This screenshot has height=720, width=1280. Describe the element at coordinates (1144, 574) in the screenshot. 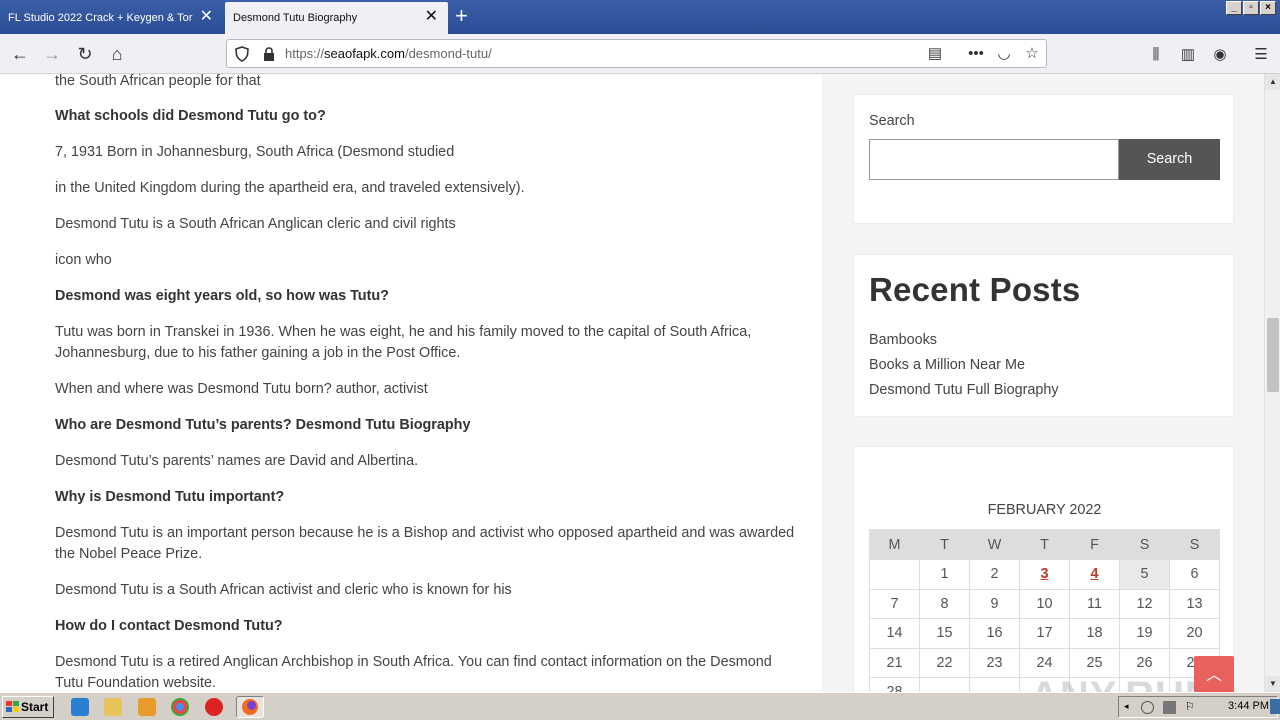

I see `calendar-day: 5` at that location.